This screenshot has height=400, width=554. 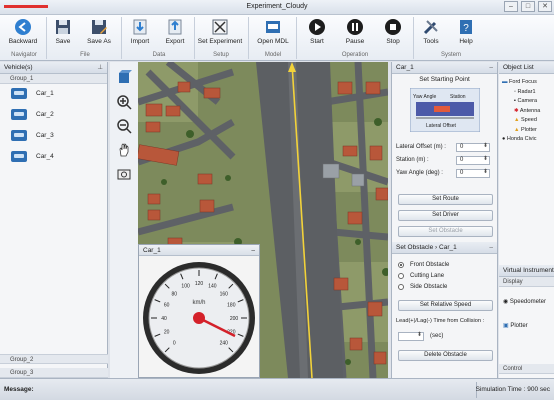 What do you see at coordinates (473, 173) in the screenshot?
I see `yaw-angle-input: 0` at bounding box center [473, 173].